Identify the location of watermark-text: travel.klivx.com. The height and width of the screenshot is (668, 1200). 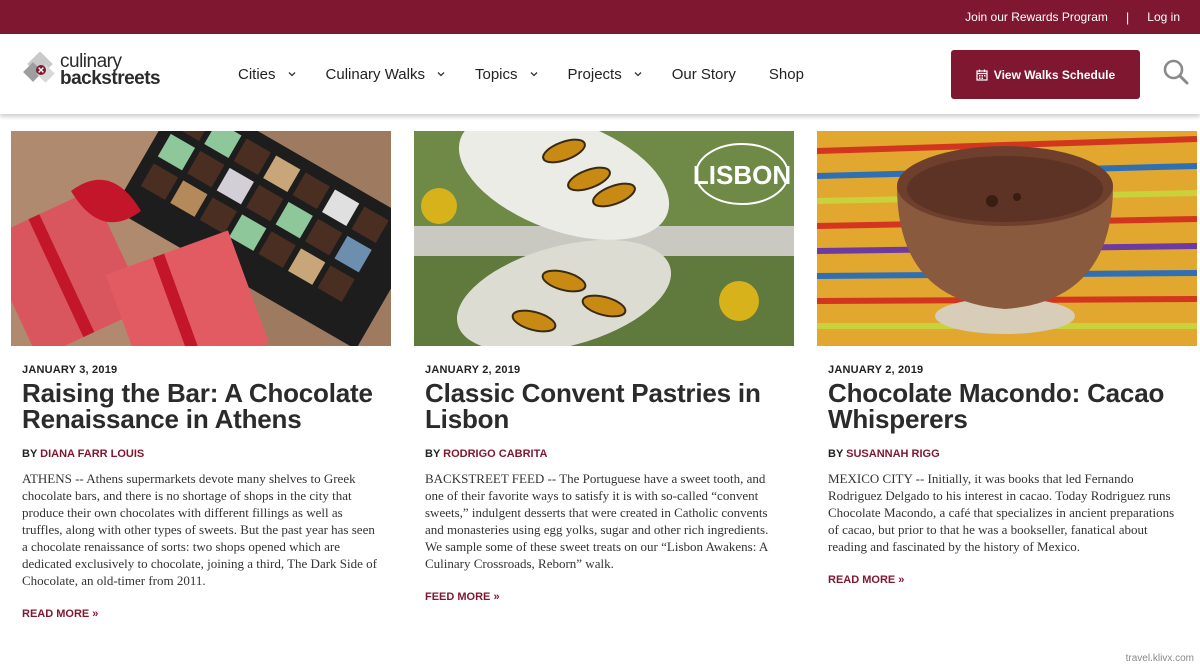
(1159, 658).